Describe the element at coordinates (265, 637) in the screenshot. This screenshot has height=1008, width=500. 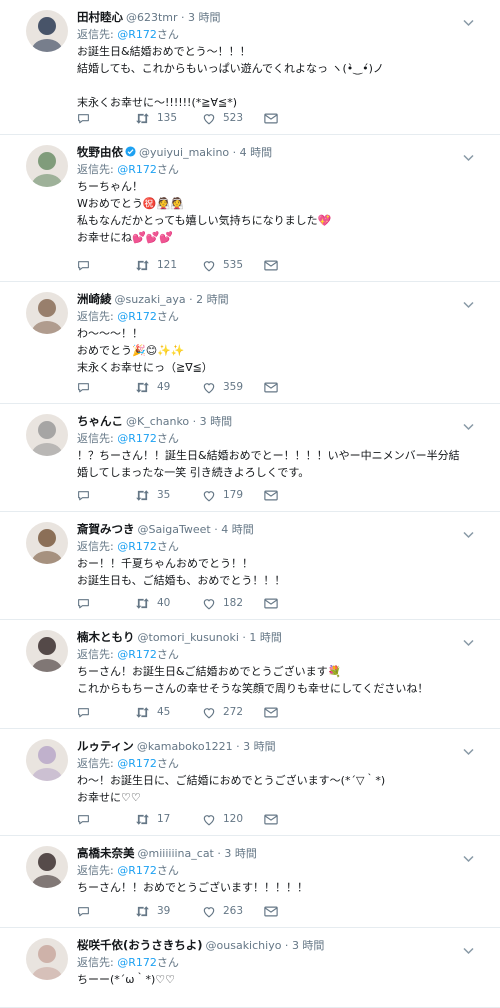
I see `timestamp: 1 時間` at that location.